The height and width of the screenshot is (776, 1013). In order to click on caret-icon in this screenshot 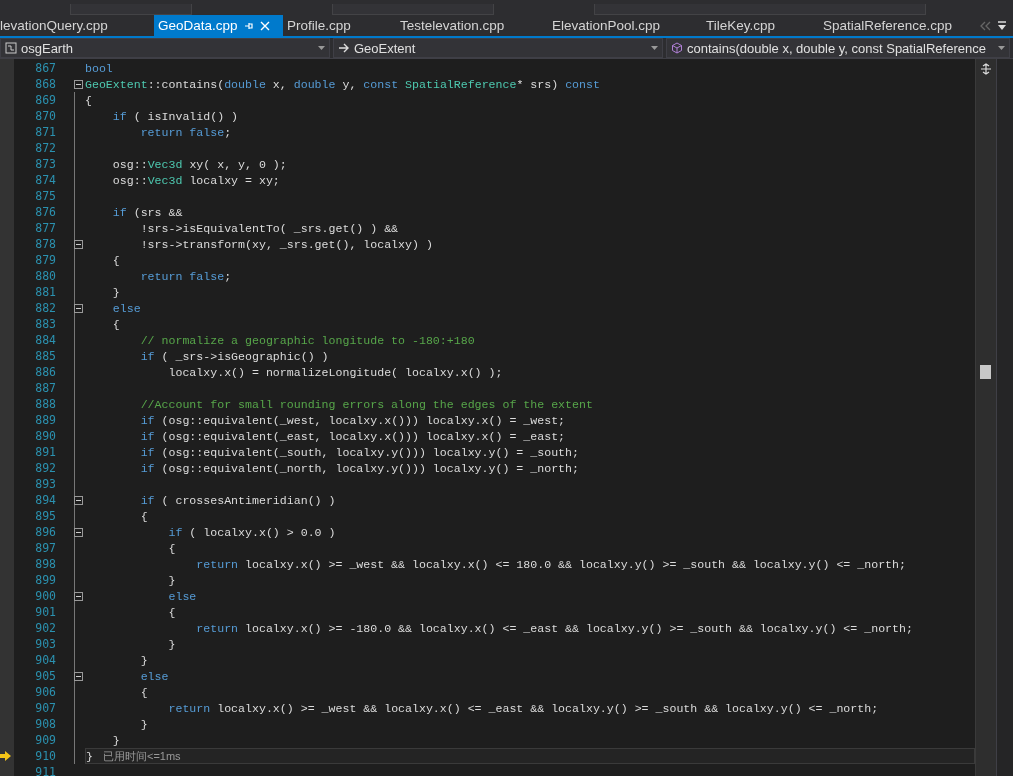, I will do `click(654, 48)`.